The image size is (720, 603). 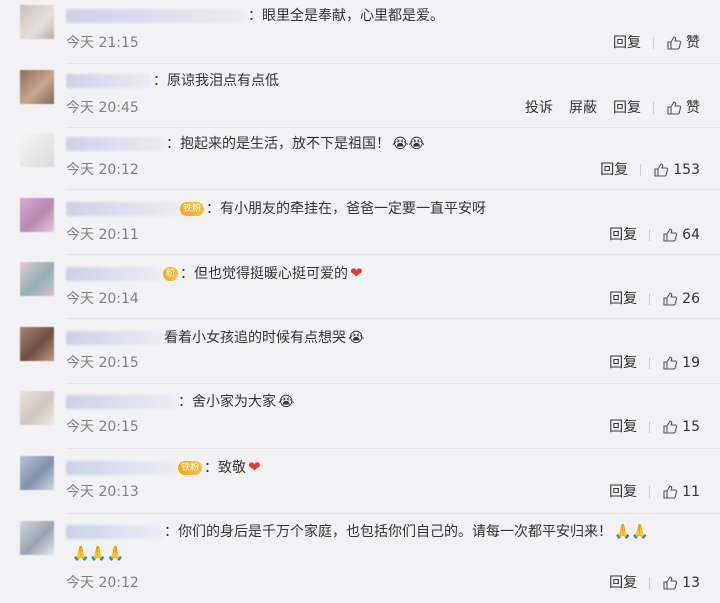 What do you see at coordinates (346, 16) in the screenshot?
I see `comment-text: ：眼里全是奉献，心里都是爱。` at bounding box center [346, 16].